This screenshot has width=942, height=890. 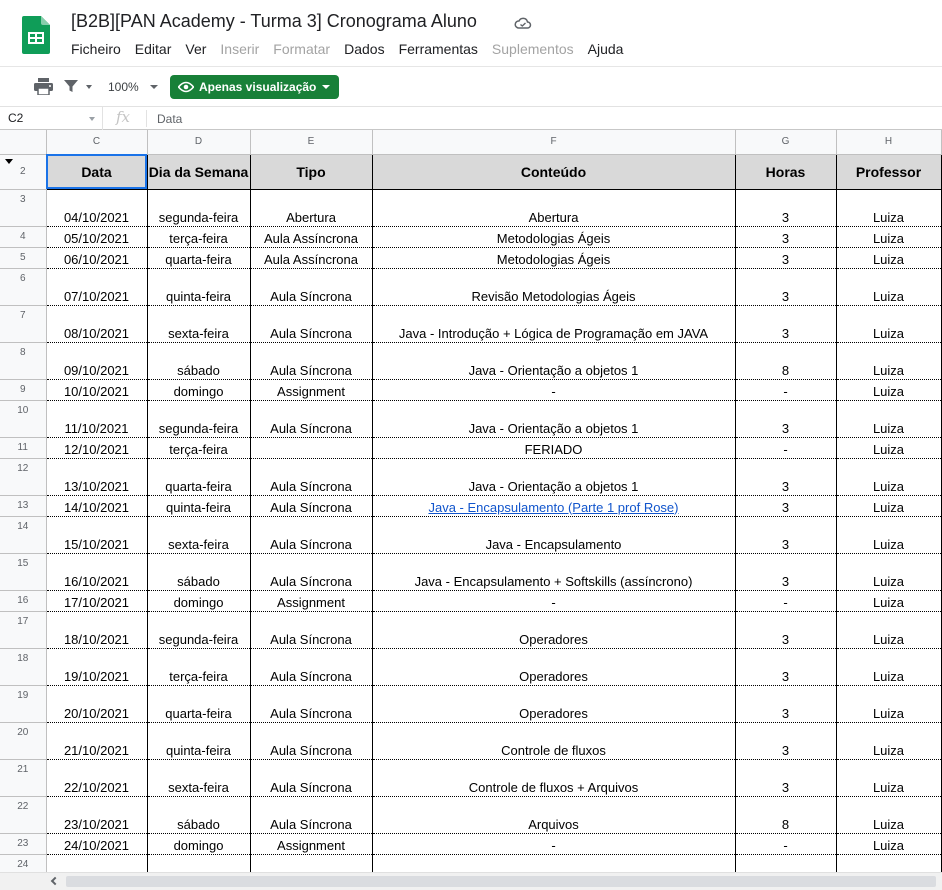 What do you see at coordinates (889, 172) in the screenshot?
I see `header-cell-teacher: Professor` at bounding box center [889, 172].